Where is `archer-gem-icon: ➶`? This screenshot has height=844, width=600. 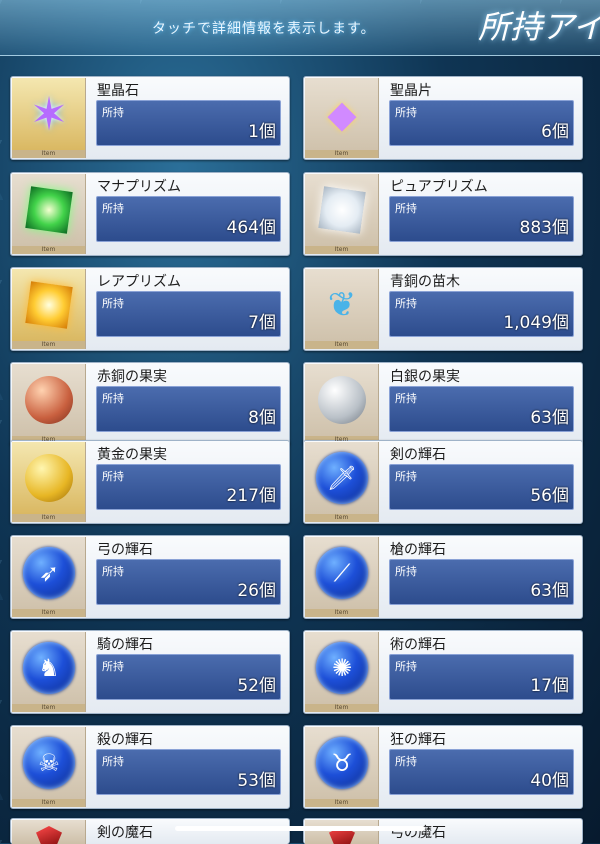
archer-gem-icon: ➶ is located at coordinates (49, 573).